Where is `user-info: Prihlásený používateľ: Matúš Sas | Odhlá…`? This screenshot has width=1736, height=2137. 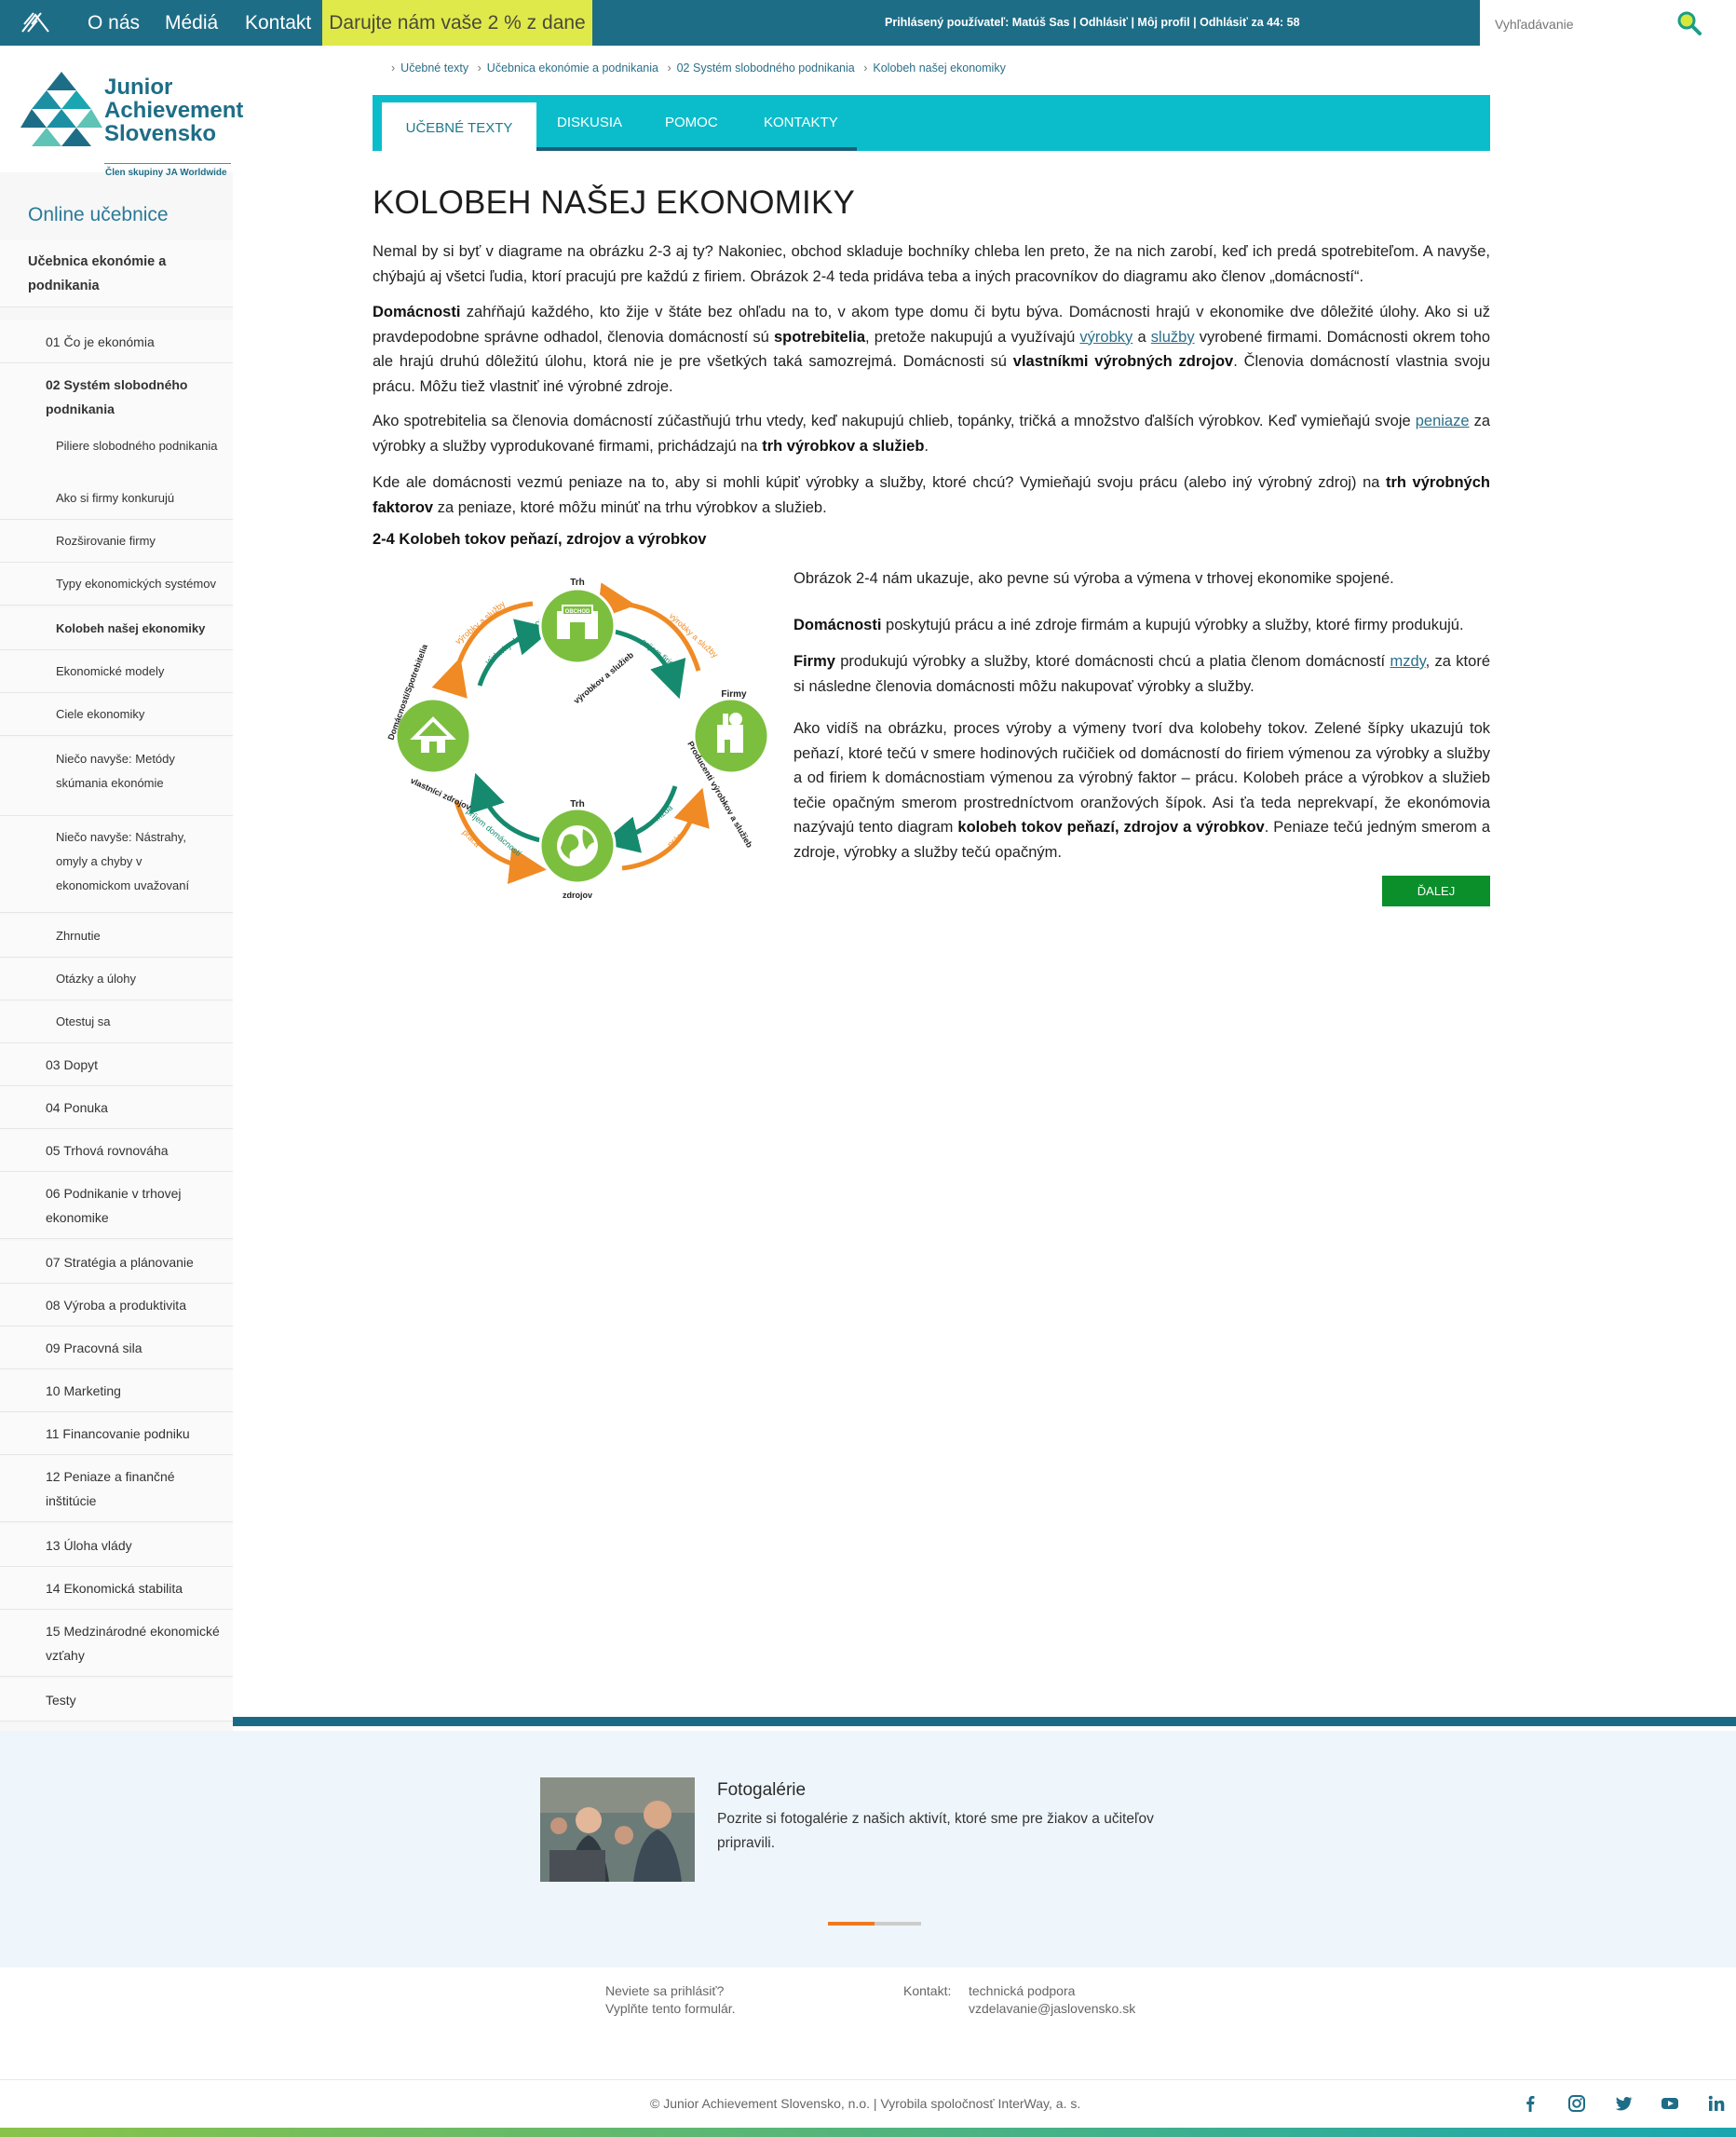 user-info: Prihlásený používateľ: Matúš Sas | Odhlá… is located at coordinates (1092, 22).